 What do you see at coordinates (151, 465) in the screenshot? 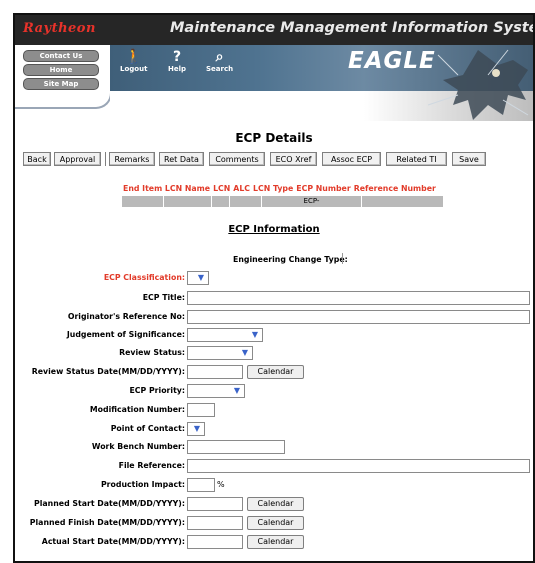
I see `file-reference-label: File Reference:` at bounding box center [151, 465].